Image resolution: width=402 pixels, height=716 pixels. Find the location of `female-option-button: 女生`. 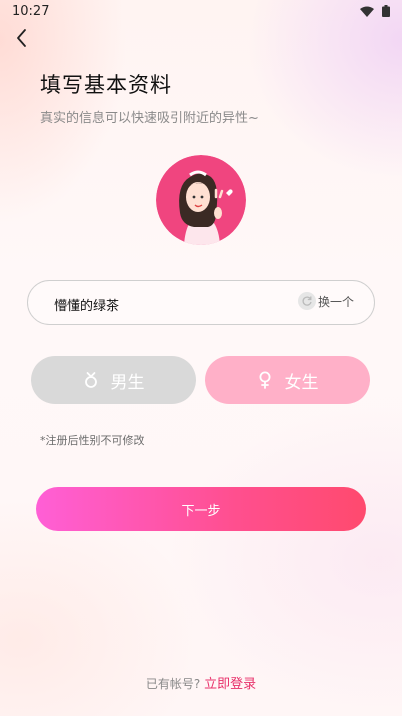

female-option-button: 女生 is located at coordinates (287, 380).